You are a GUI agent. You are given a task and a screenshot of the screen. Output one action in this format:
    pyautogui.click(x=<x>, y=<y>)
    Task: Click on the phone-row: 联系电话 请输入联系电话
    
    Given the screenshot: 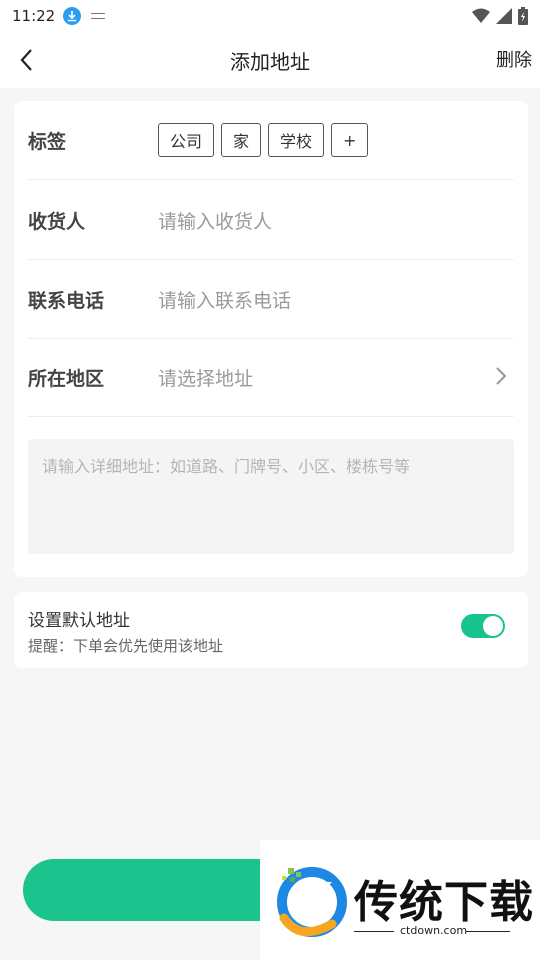 What is the action you would take?
    pyautogui.click(x=271, y=299)
    